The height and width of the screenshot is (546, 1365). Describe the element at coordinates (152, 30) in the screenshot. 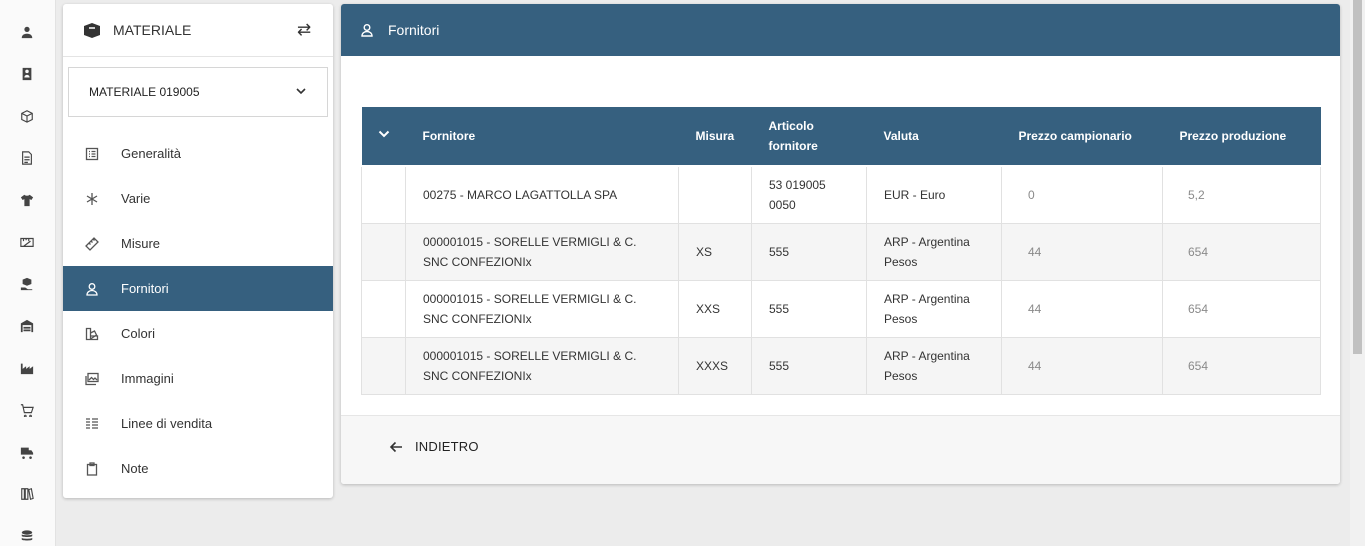

I see `side-panel-title: MATERIALE` at that location.